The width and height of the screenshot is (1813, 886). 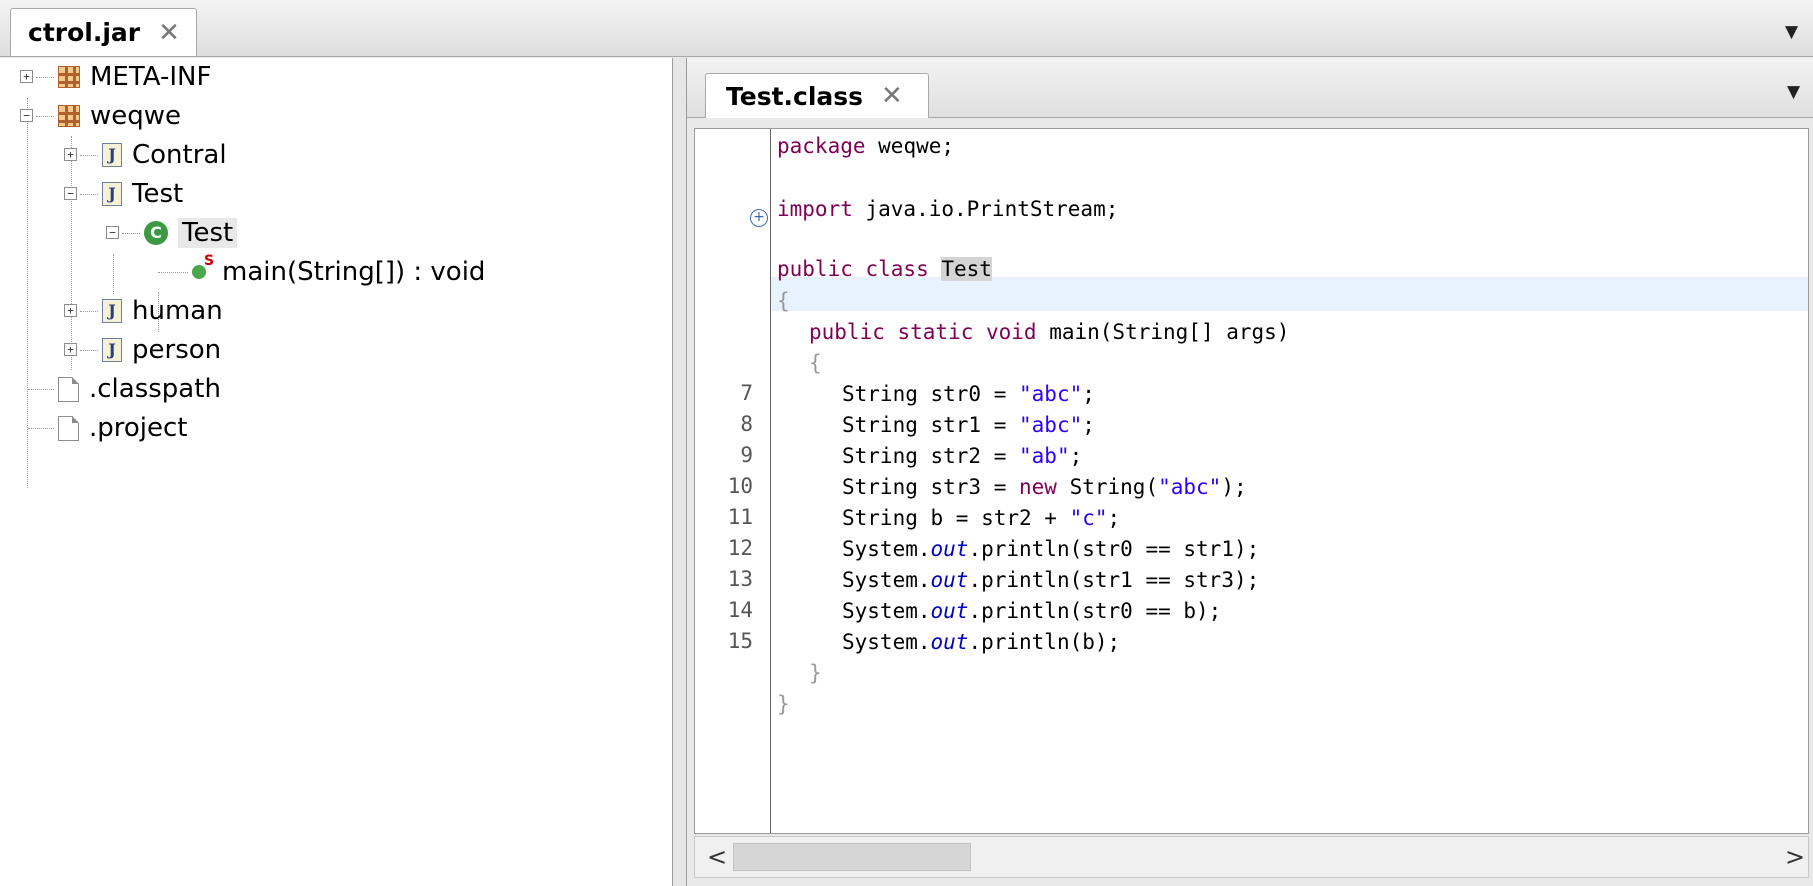 I want to click on code-line: System.out.println(str0 == b);, so click(x=1032, y=611).